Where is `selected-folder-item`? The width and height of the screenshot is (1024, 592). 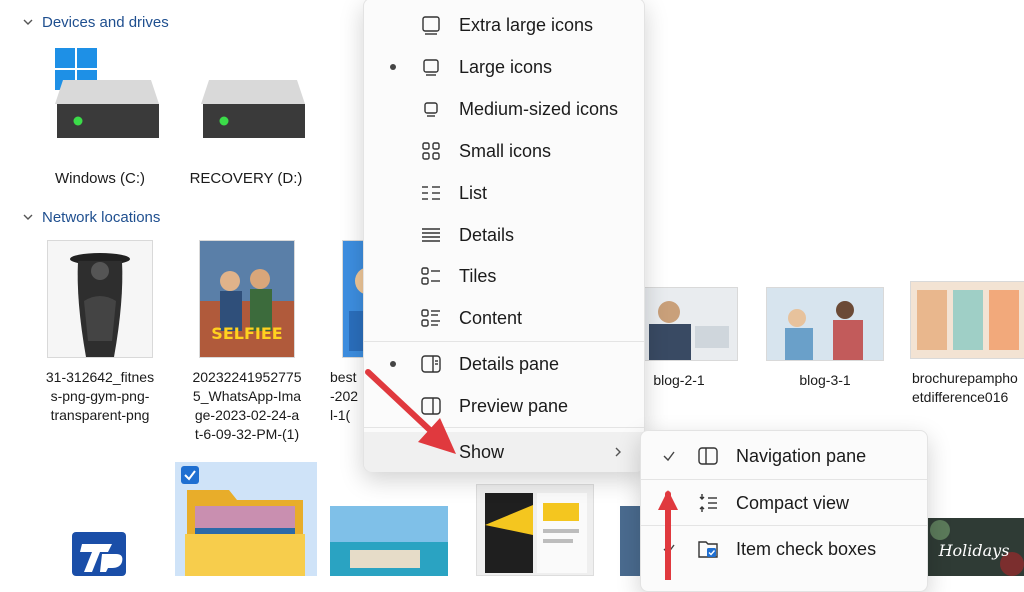 selected-folder-item is located at coordinates (246, 519).